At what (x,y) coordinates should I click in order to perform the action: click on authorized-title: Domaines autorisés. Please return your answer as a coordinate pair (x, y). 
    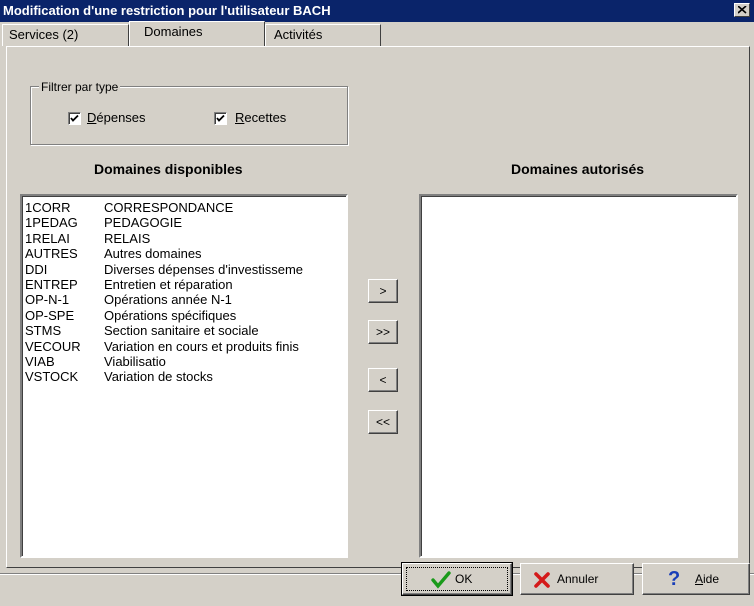
    Looking at the image, I should click on (578, 169).